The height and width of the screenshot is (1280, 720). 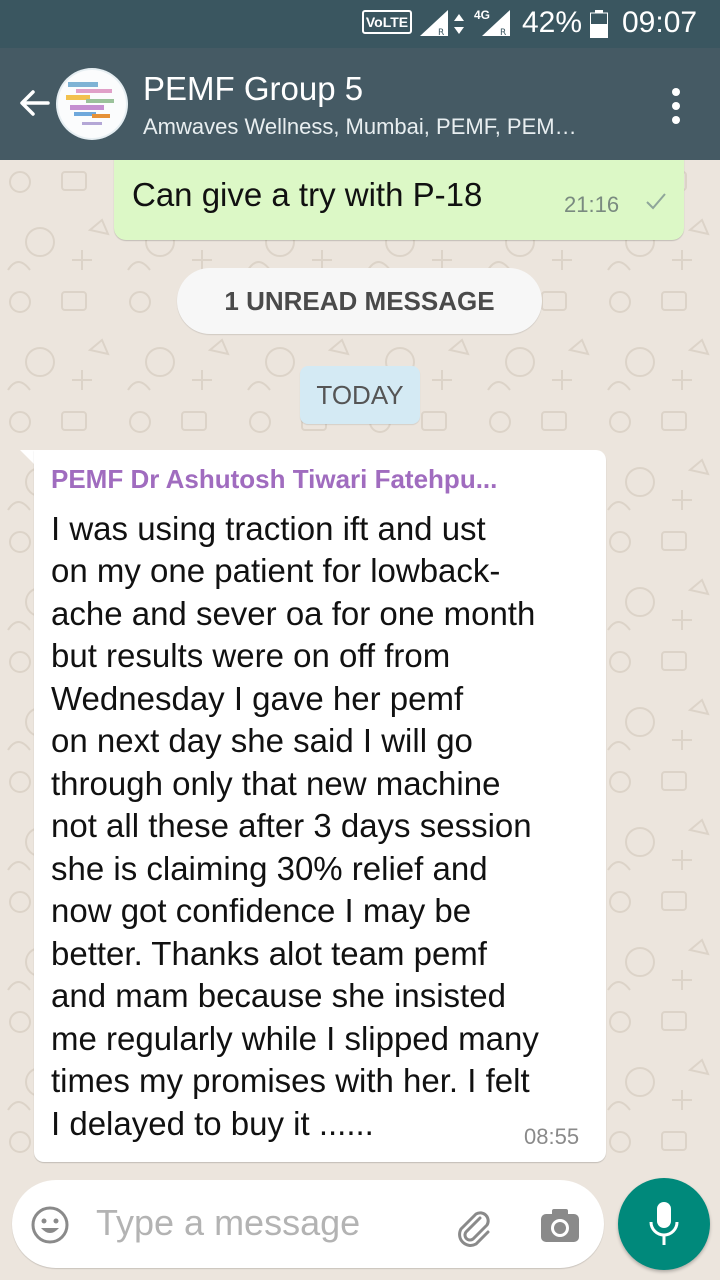 I want to click on battery-icon, so click(x=599, y=24).